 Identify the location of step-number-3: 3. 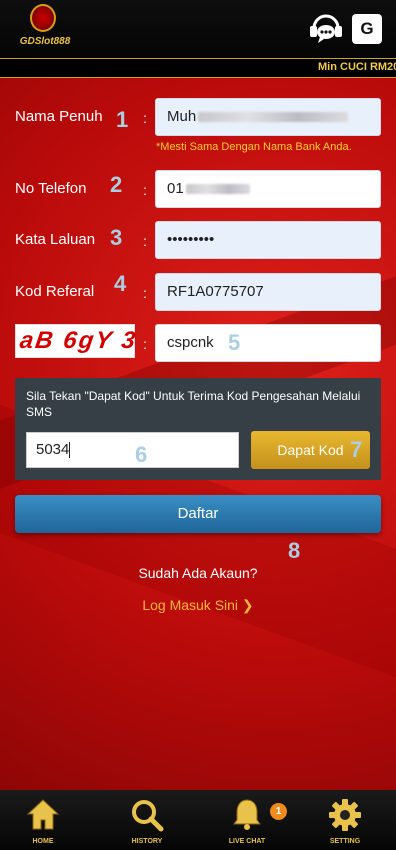
(116, 237).